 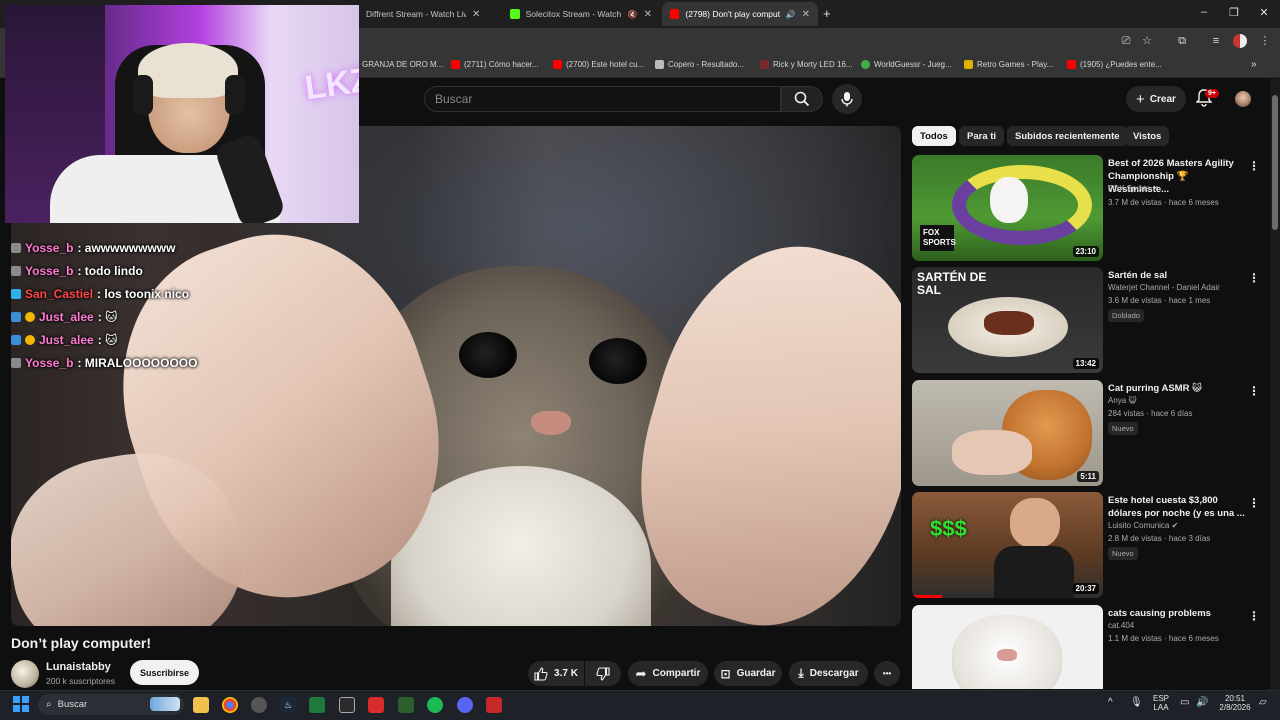 What do you see at coordinates (25, 674) in the screenshot?
I see `channel-avatar` at bounding box center [25, 674].